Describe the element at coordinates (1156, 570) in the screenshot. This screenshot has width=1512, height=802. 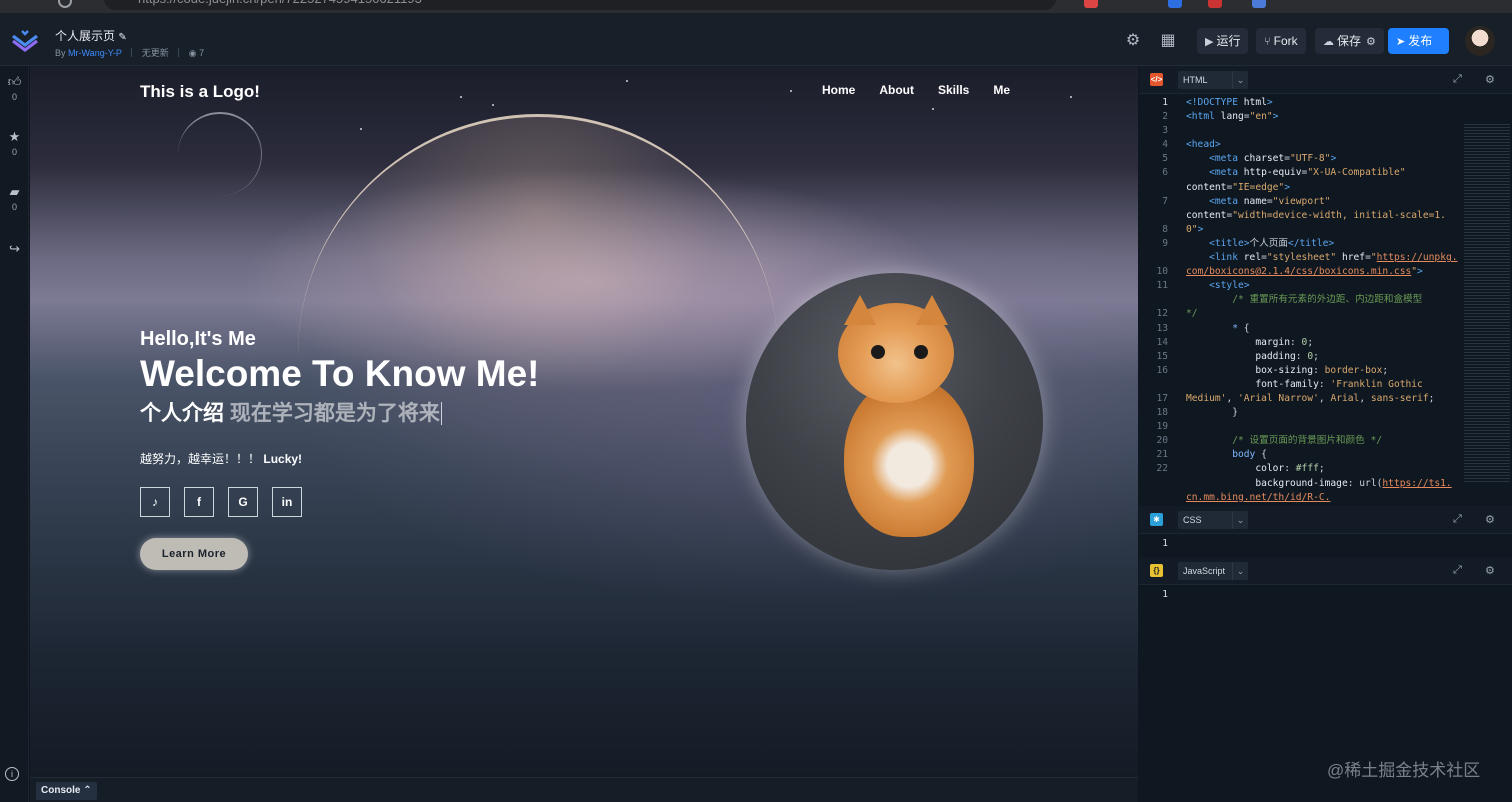
I see `javascript-icon: {}` at that location.